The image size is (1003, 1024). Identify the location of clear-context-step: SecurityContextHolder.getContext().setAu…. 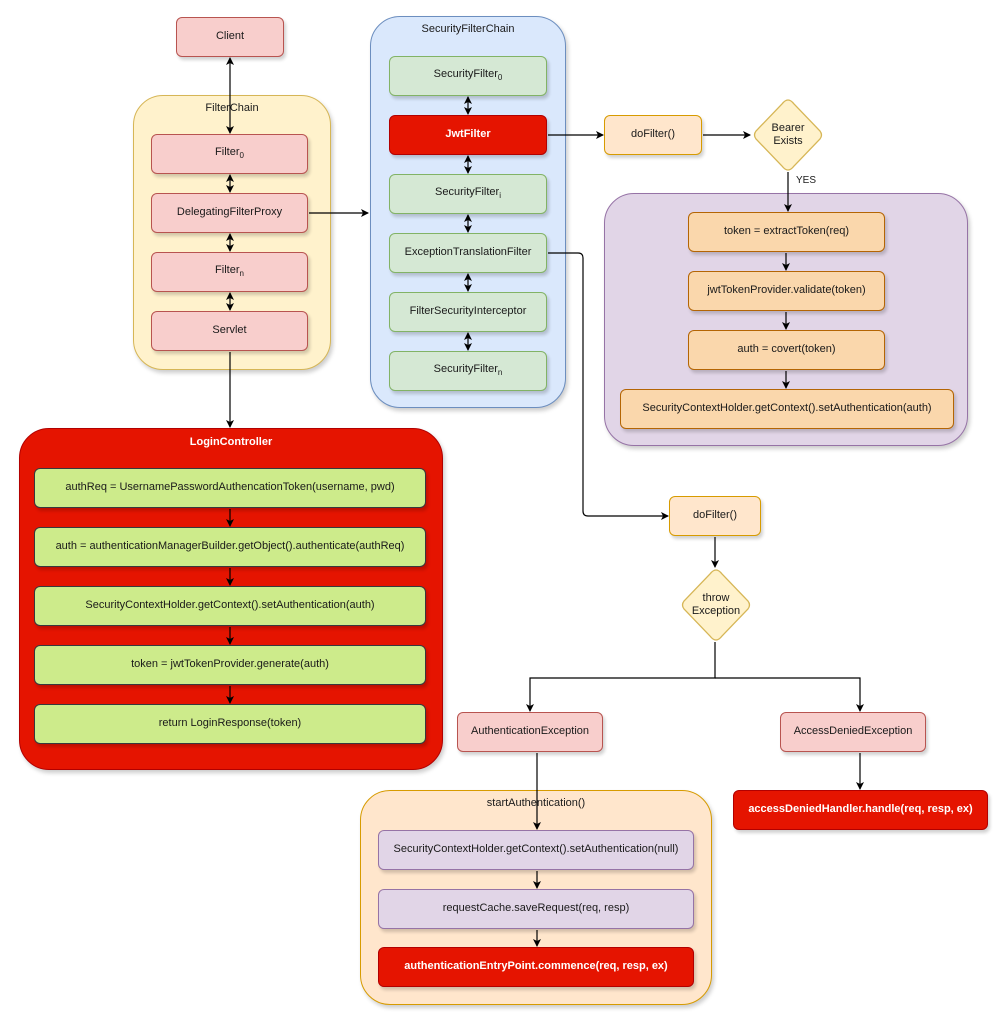
(536, 850).